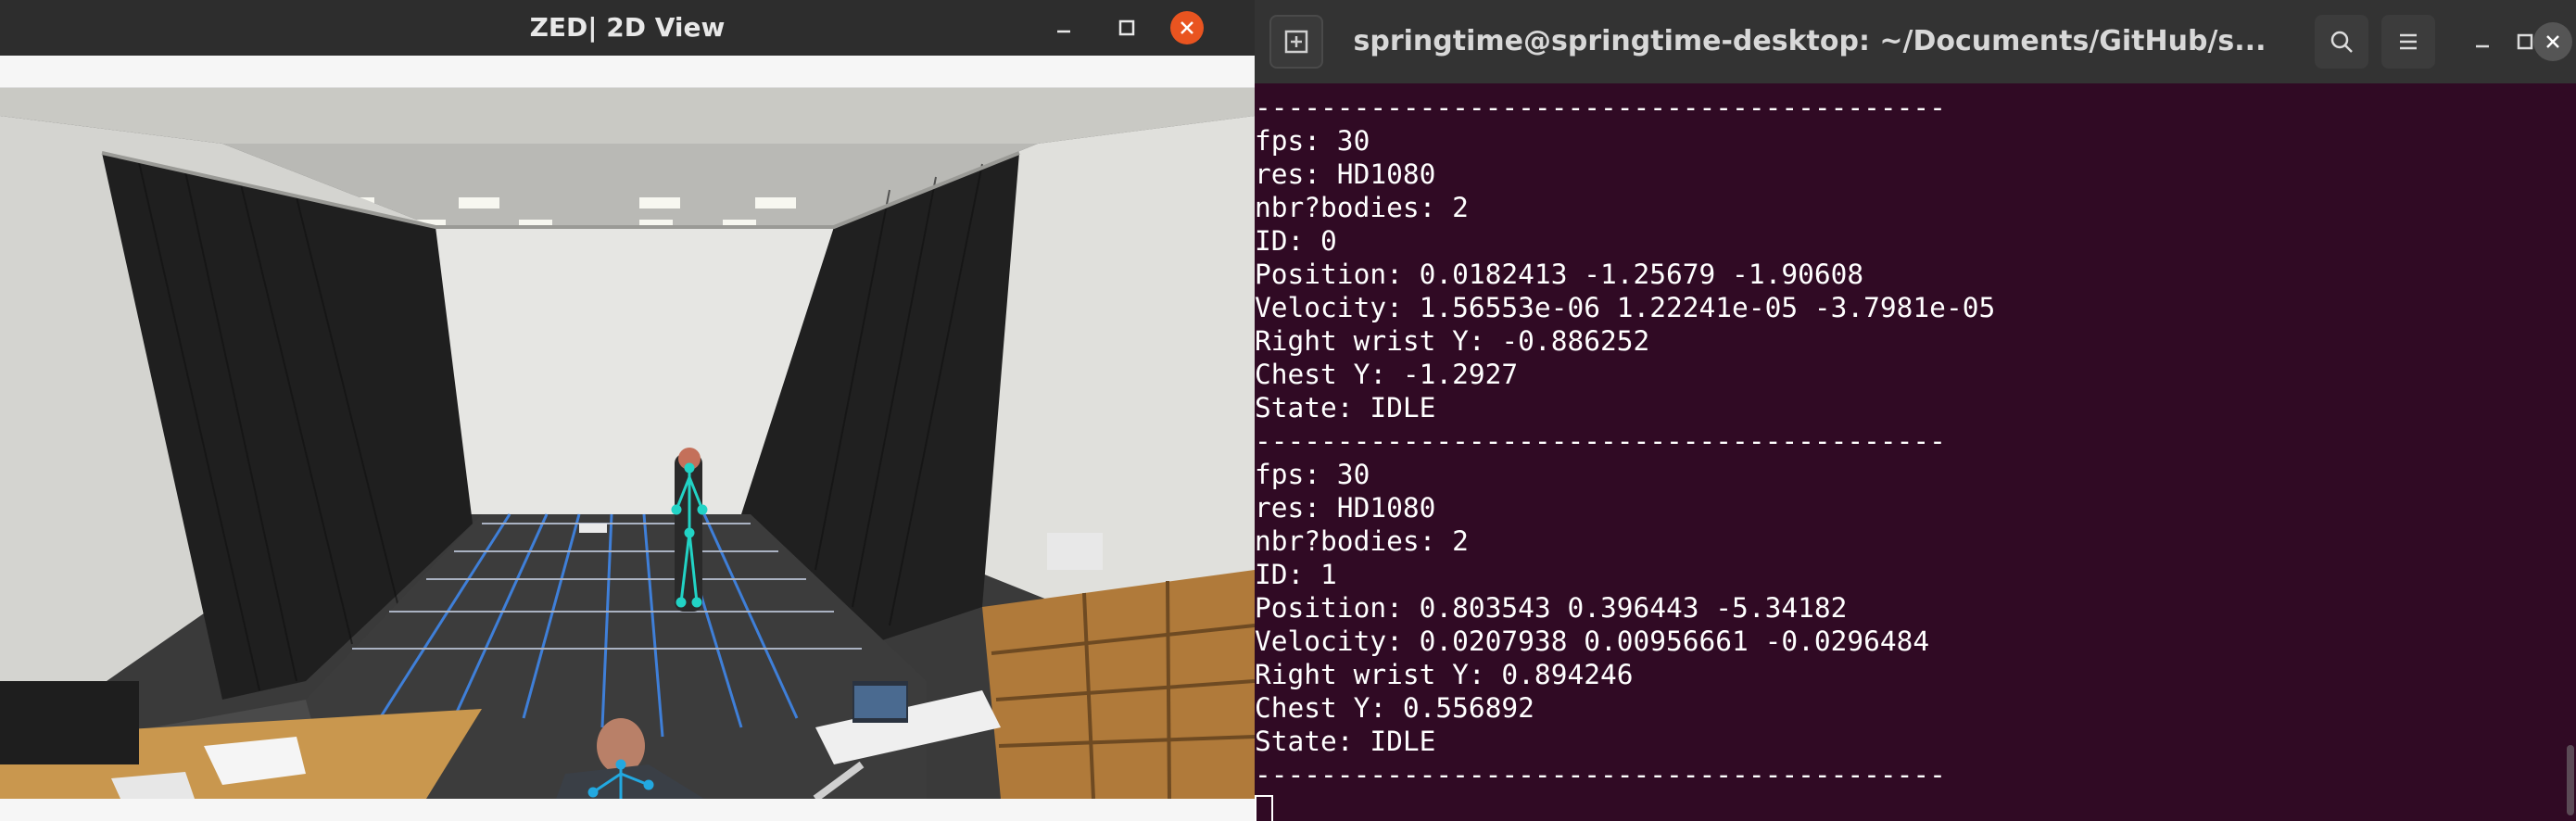 This screenshot has width=2576, height=821. I want to click on terminal-line: Chest Y: -1.2927, so click(1387, 374).